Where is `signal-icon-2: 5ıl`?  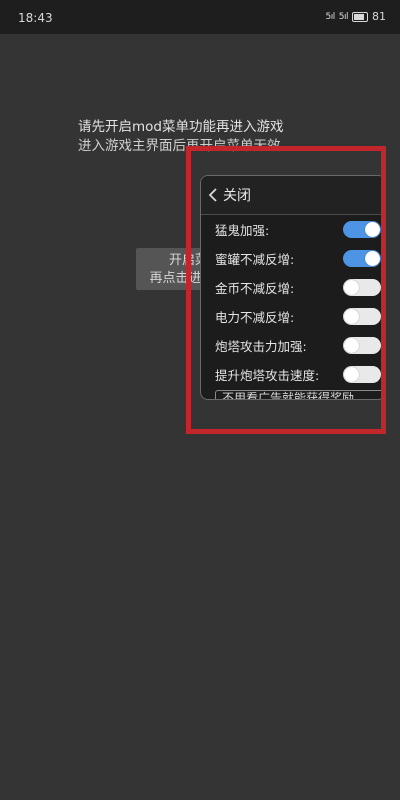
signal-icon-2: 5ıl is located at coordinates (343, 16).